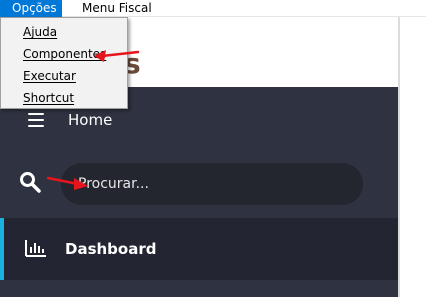 This screenshot has height=297, width=426. Describe the element at coordinates (212, 184) in the screenshot. I see `search-input` at that location.